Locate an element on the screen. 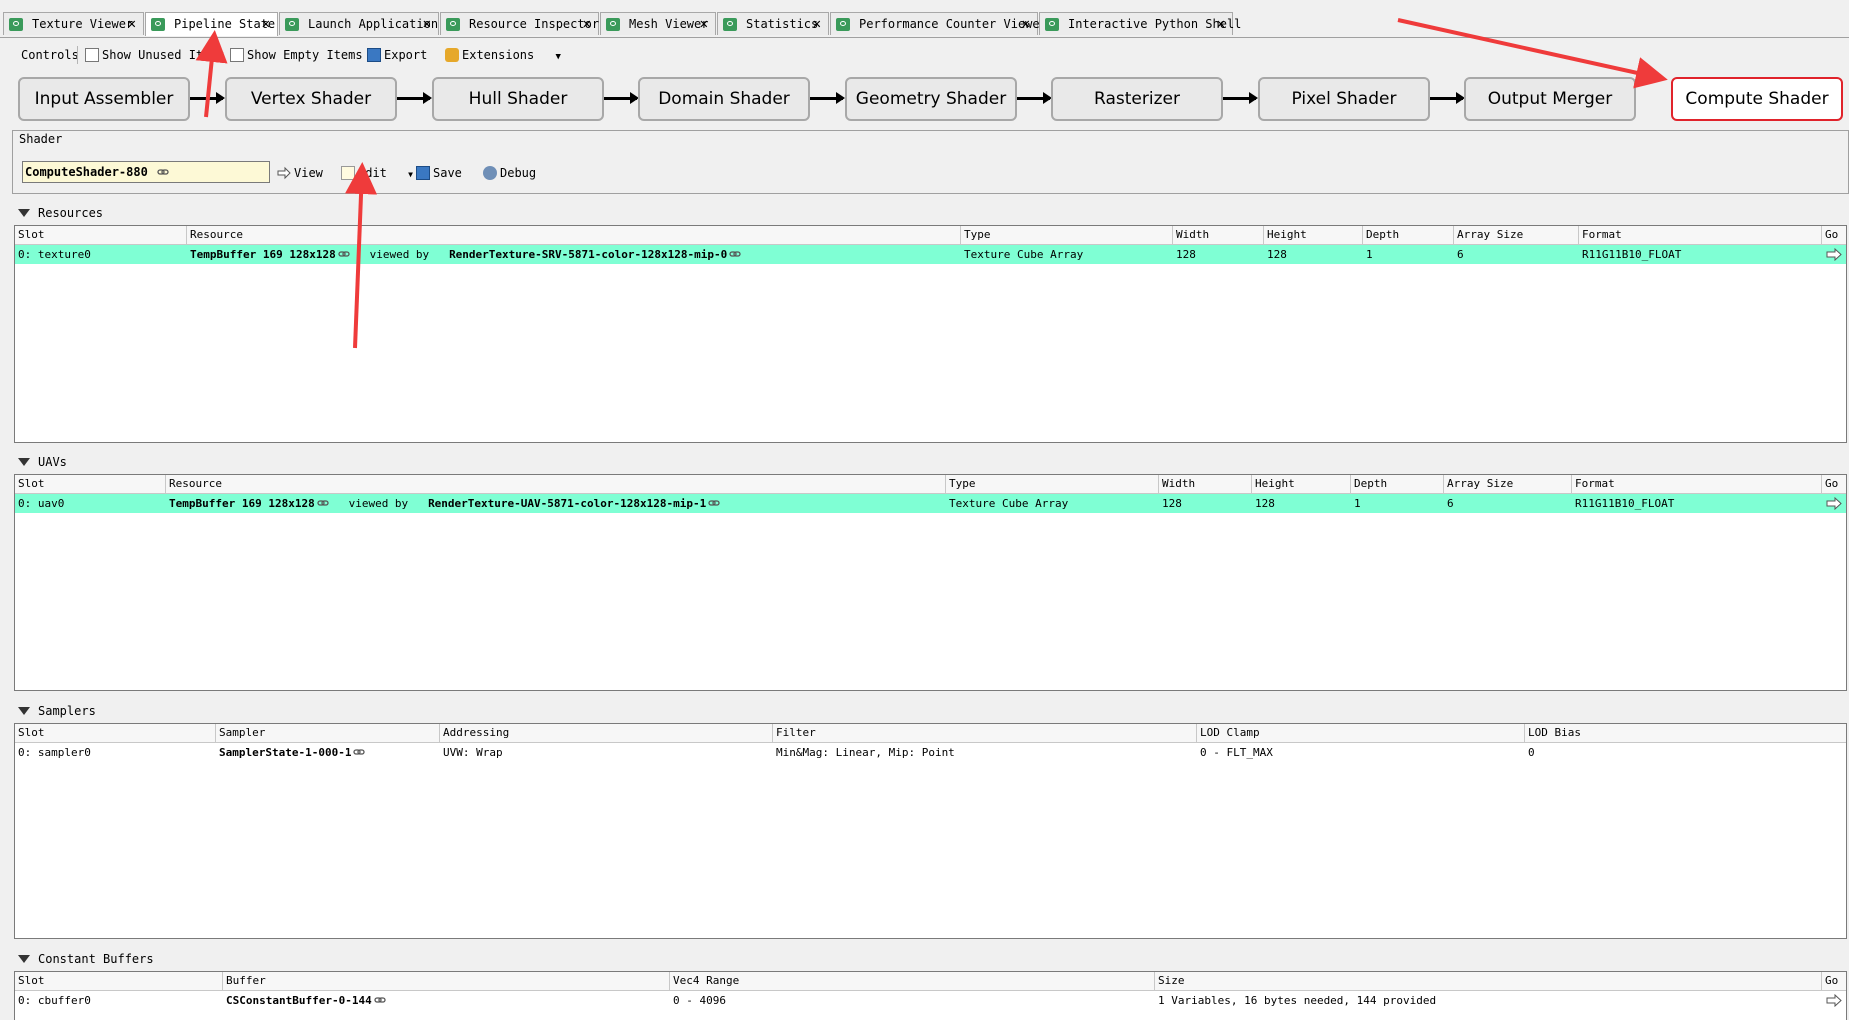 The width and height of the screenshot is (1849, 1020). samplers-section-header: Samplers is located at coordinates (930, 711).